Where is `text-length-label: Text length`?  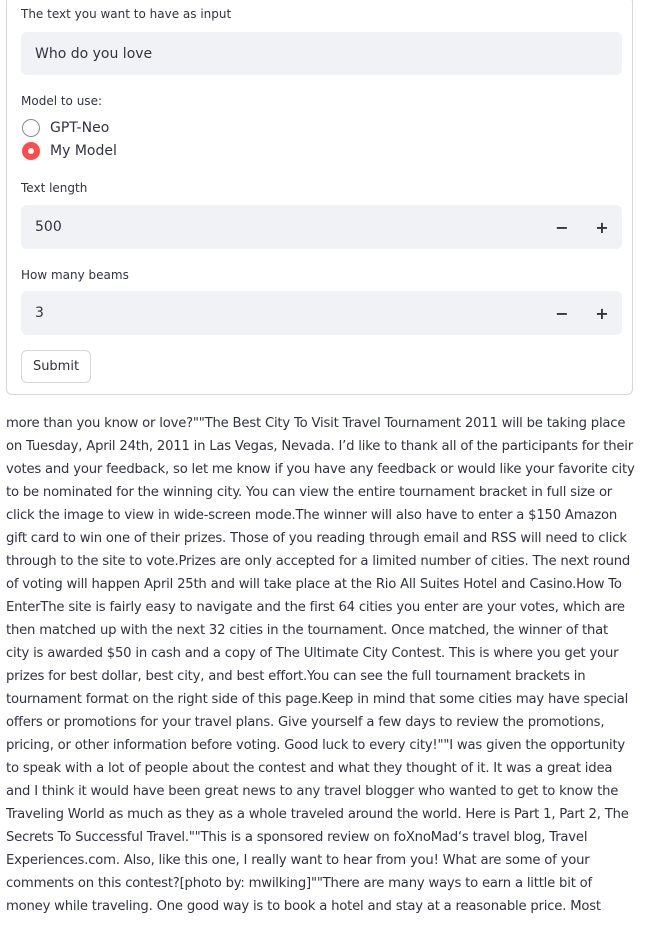 text-length-label: Text length is located at coordinates (54, 188).